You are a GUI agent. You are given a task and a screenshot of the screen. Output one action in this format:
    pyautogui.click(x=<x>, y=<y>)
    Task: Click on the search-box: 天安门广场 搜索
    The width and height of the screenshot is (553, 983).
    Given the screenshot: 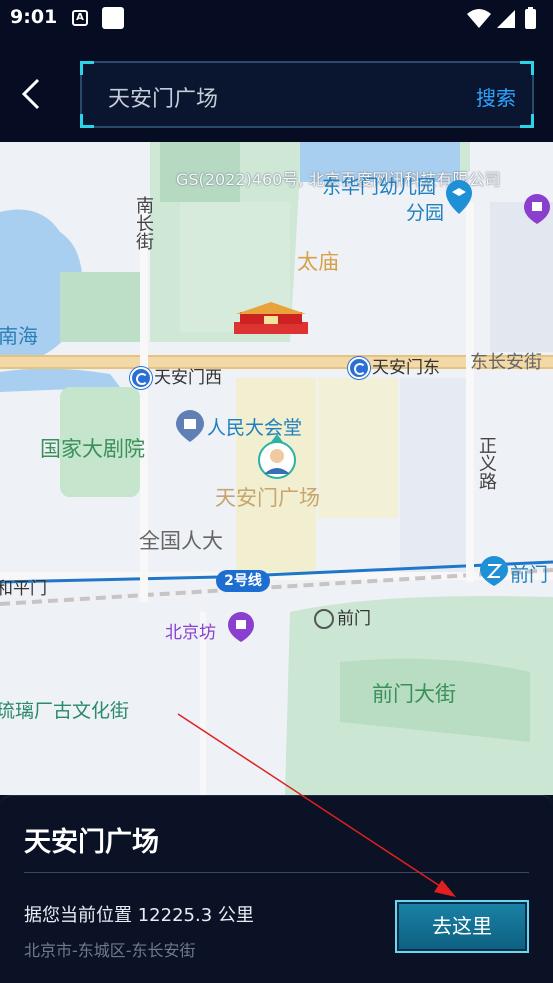 What is the action you would take?
    pyautogui.click(x=307, y=94)
    